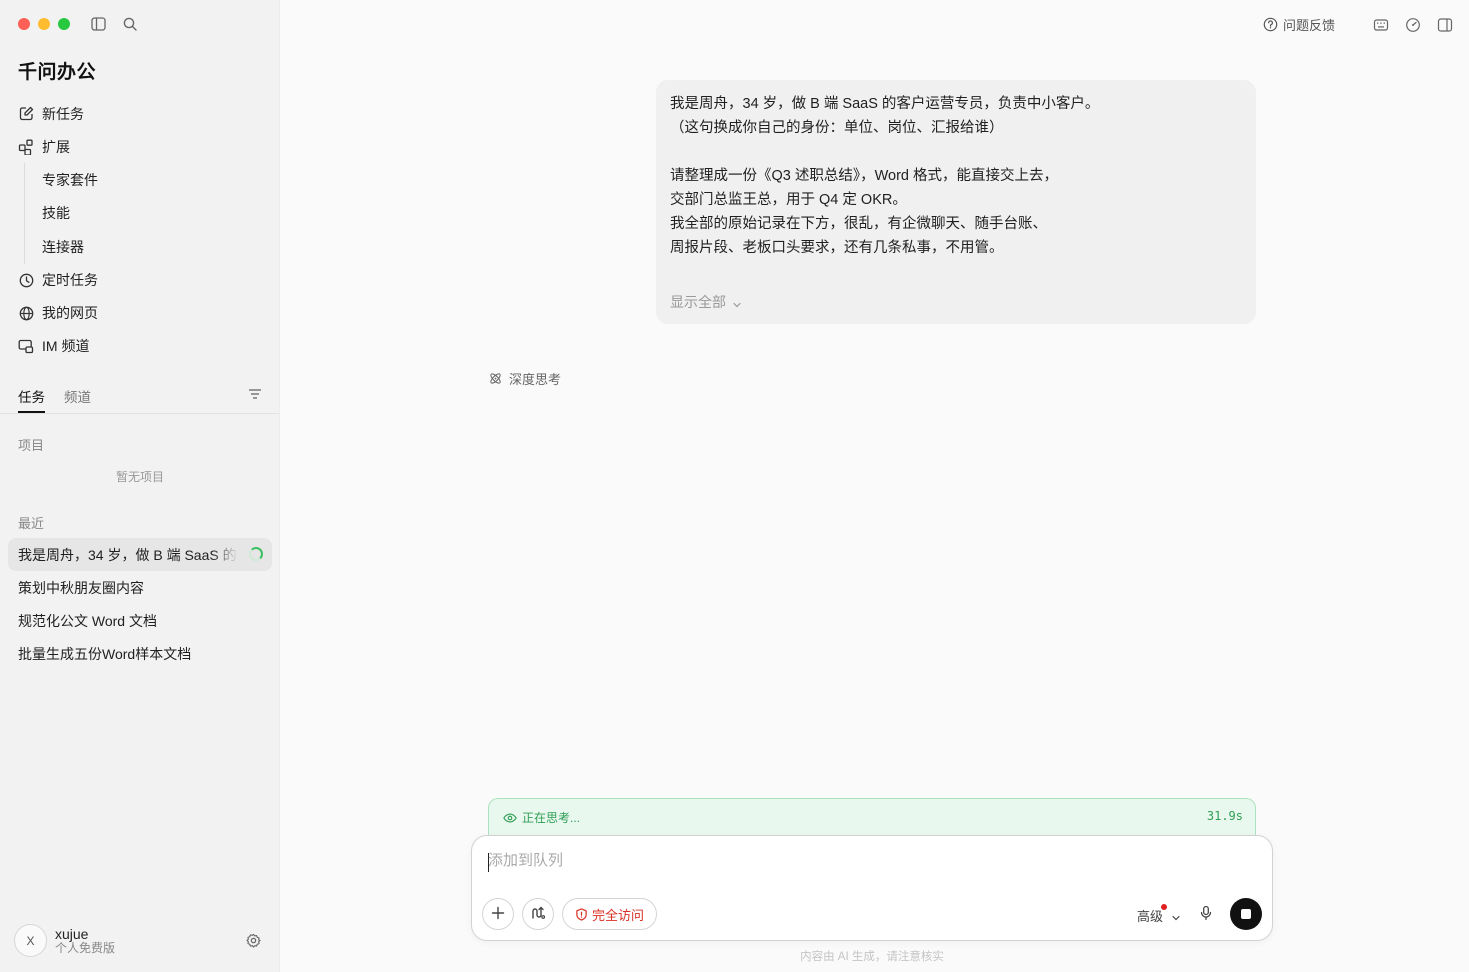 The height and width of the screenshot is (972, 1469). Describe the element at coordinates (1308, 25) in the screenshot. I see `feedback-label: 问题反馈` at that location.